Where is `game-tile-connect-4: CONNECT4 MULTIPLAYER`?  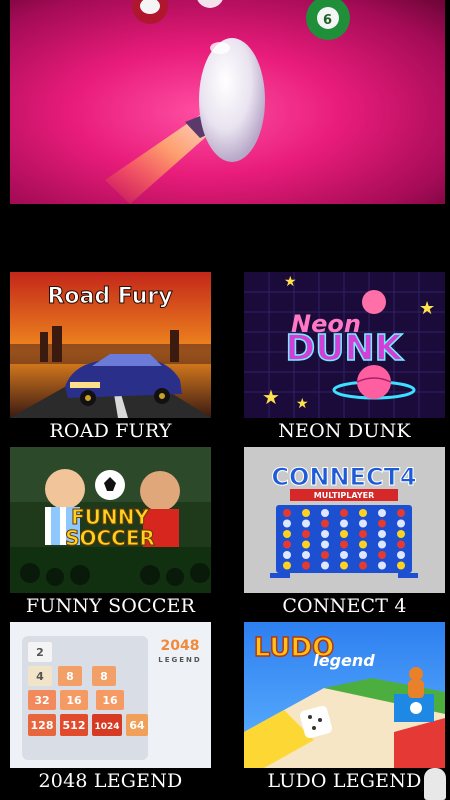 game-tile-connect-4: CONNECT4 MULTIPLAYER is located at coordinates (344, 520).